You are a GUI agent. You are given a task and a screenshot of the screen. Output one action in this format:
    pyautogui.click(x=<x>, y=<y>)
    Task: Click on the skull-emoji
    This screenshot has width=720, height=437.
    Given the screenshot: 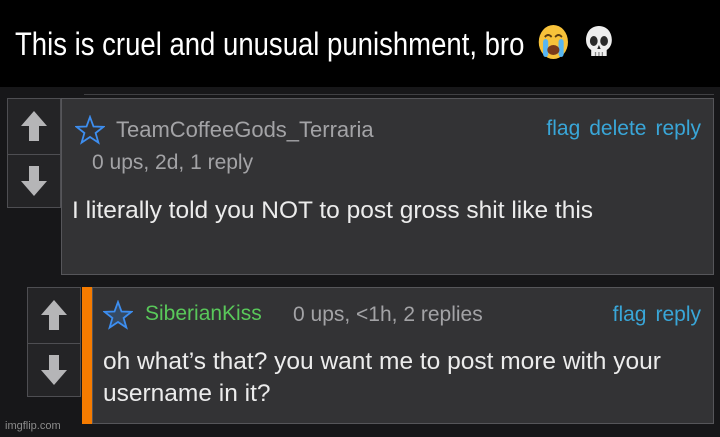 What is the action you would take?
    pyautogui.click(x=599, y=46)
    